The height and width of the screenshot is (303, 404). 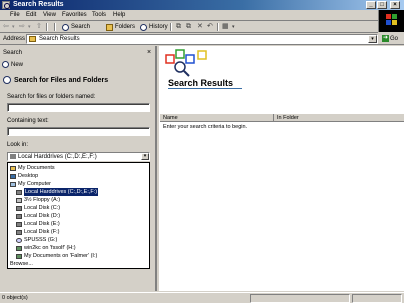 I want to click on results-banner: Search Results, so click(x=204, y=69).